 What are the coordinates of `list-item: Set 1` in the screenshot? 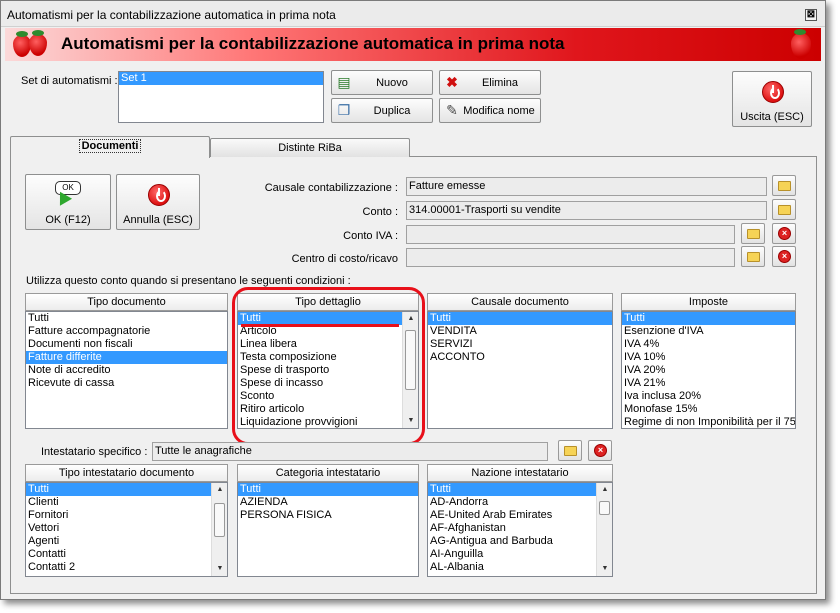 It's located at (221, 78).